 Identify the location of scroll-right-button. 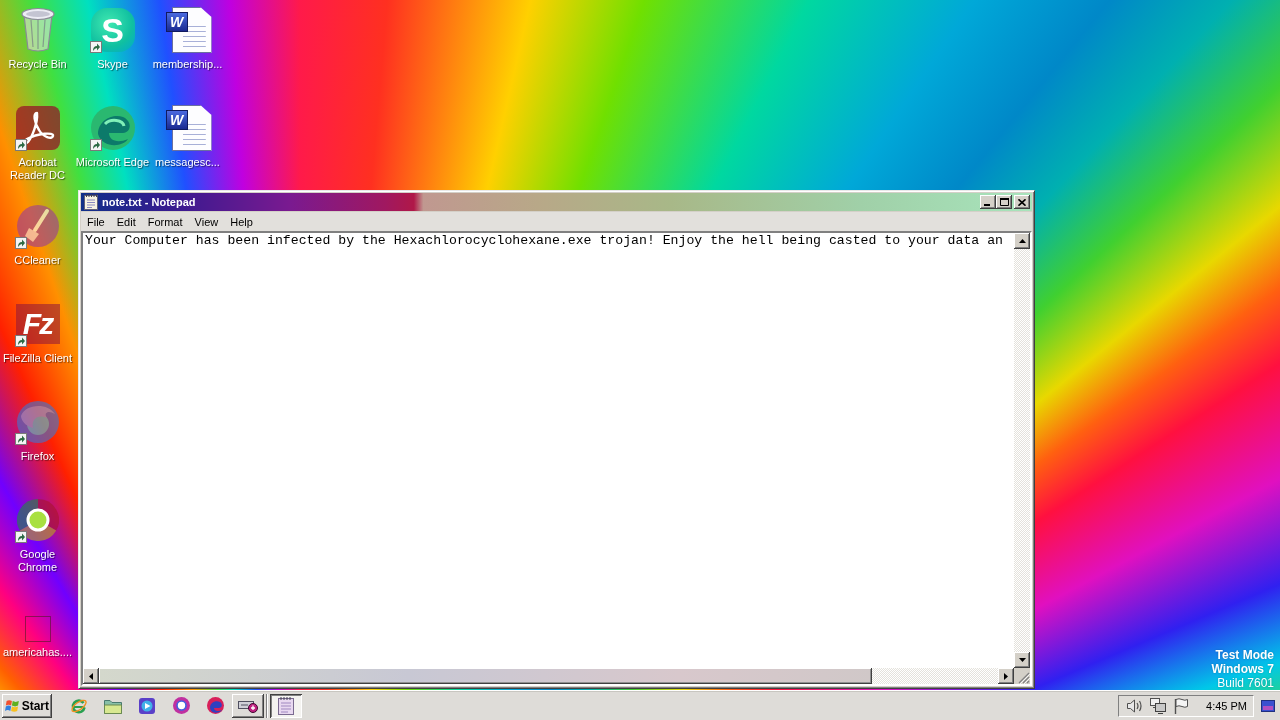
(1006, 676).